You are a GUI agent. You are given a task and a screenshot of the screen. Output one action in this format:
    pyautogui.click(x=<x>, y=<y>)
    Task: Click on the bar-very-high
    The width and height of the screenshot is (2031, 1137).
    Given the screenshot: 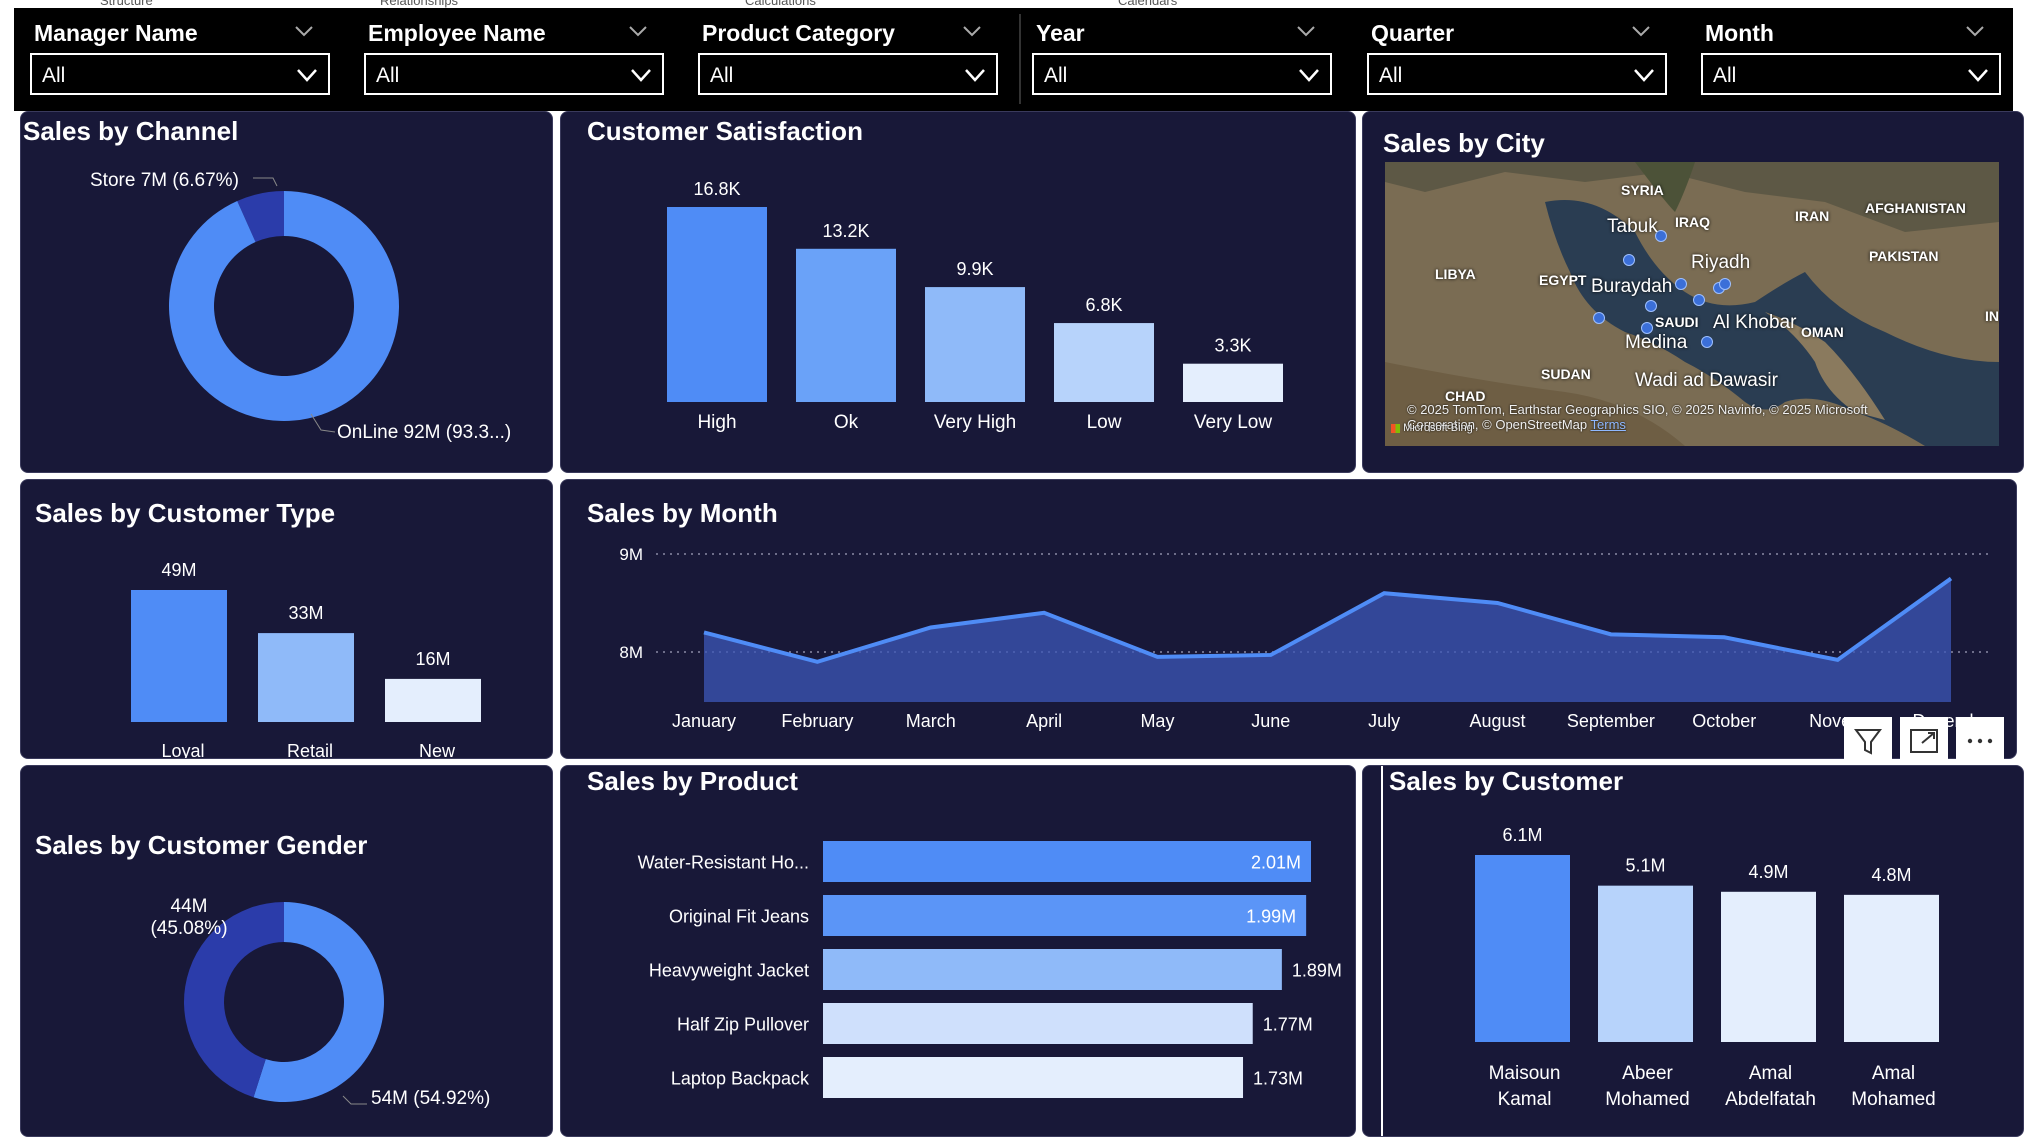 What is the action you would take?
    pyautogui.click(x=975, y=344)
    